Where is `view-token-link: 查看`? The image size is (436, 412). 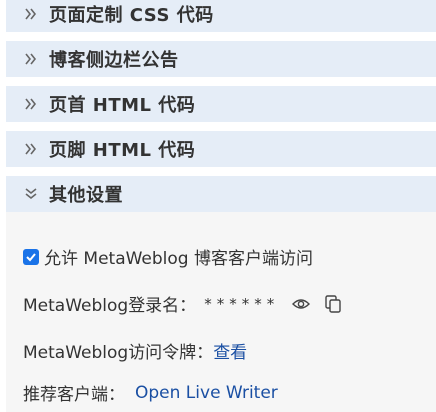 view-token-link: 查看 is located at coordinates (230, 350).